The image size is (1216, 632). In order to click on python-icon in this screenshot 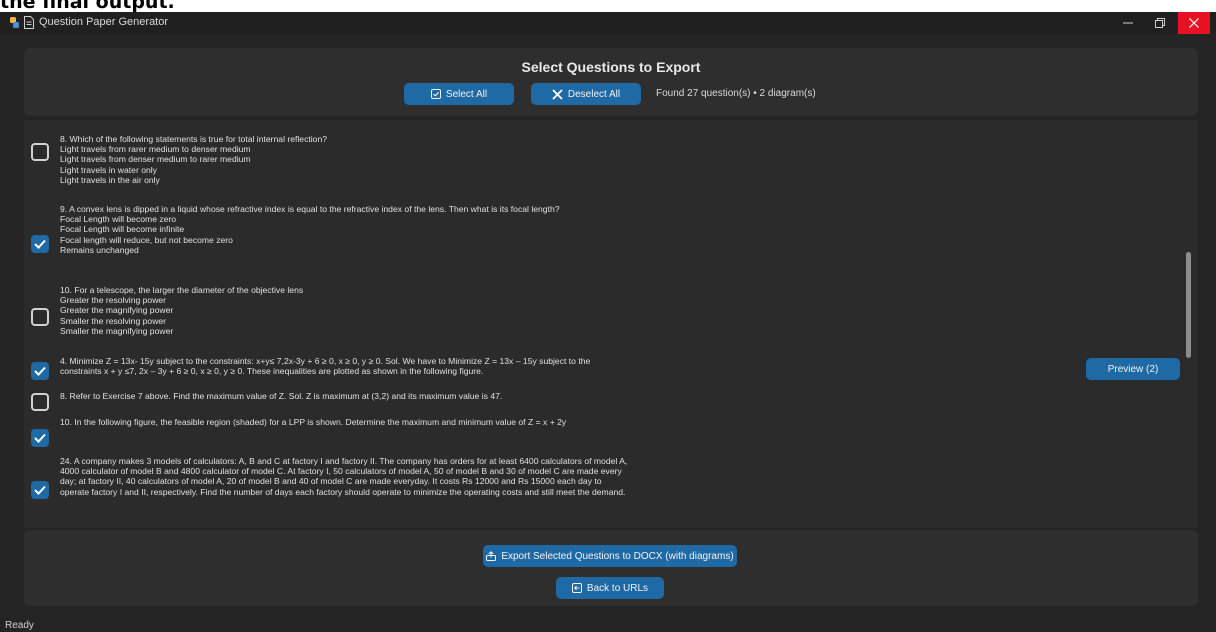, I will do `click(14, 22)`.